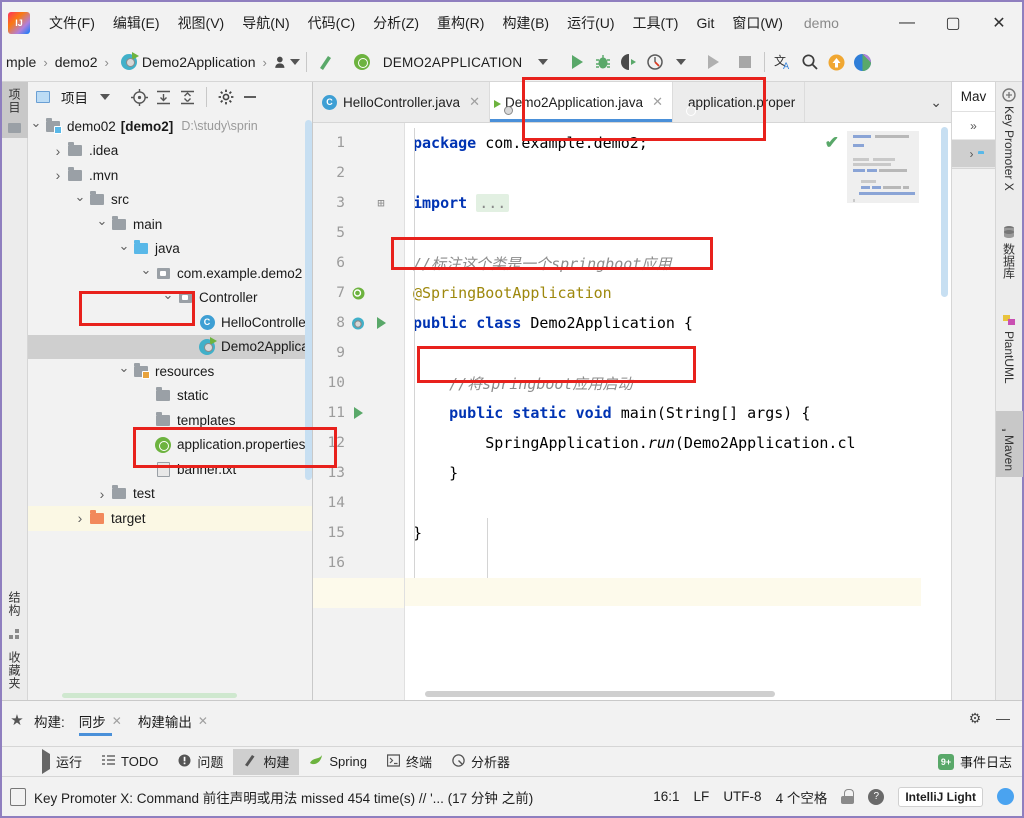  I want to click on menu-analyze: 分析(Z), so click(396, 23).